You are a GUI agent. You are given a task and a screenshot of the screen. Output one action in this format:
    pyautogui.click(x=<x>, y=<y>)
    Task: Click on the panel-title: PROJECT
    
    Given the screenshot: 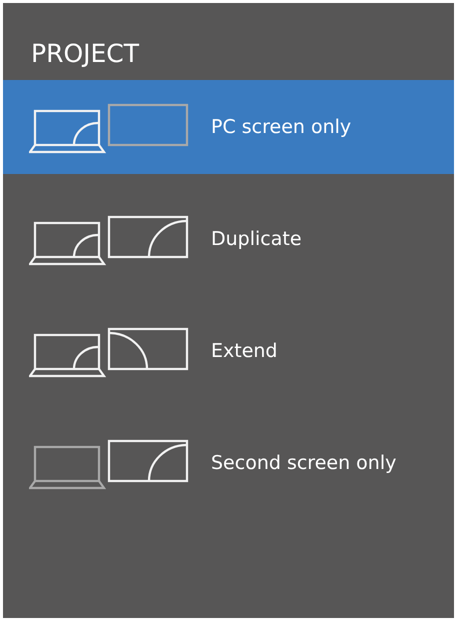 What is the action you would take?
    pyautogui.click(x=85, y=52)
    